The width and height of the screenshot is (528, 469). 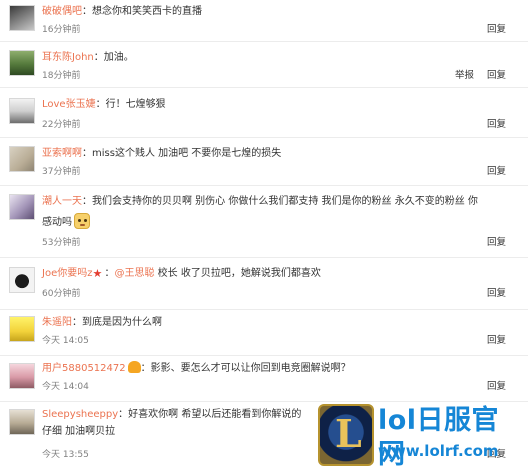 I want to click on comment-username: Joe你要吗z, so click(x=67, y=273).